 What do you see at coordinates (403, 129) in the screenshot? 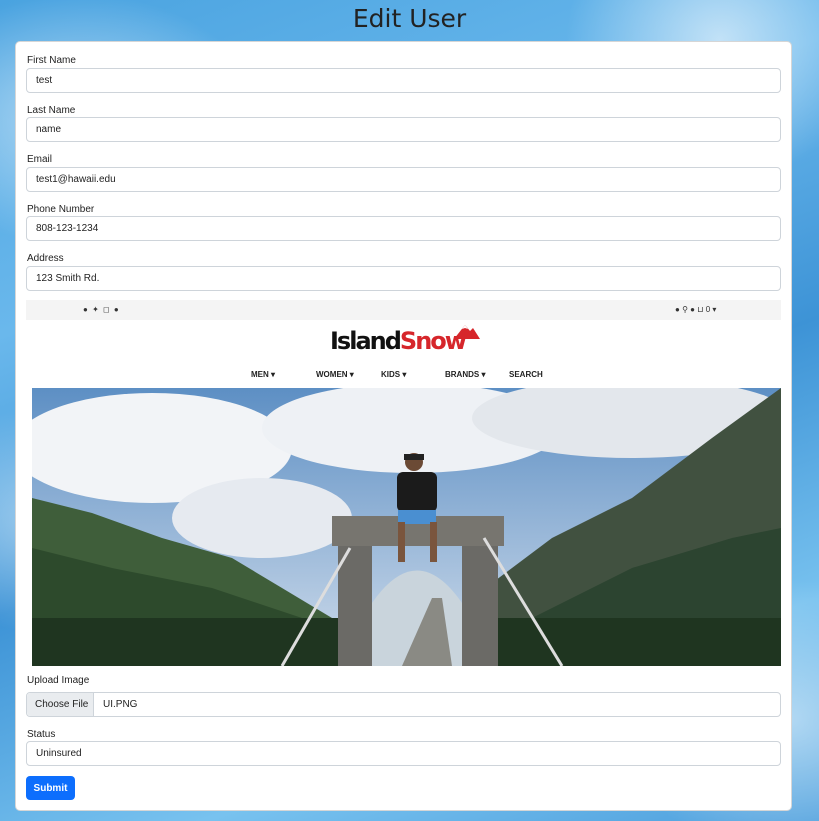
I see `last-name-field: name` at bounding box center [403, 129].